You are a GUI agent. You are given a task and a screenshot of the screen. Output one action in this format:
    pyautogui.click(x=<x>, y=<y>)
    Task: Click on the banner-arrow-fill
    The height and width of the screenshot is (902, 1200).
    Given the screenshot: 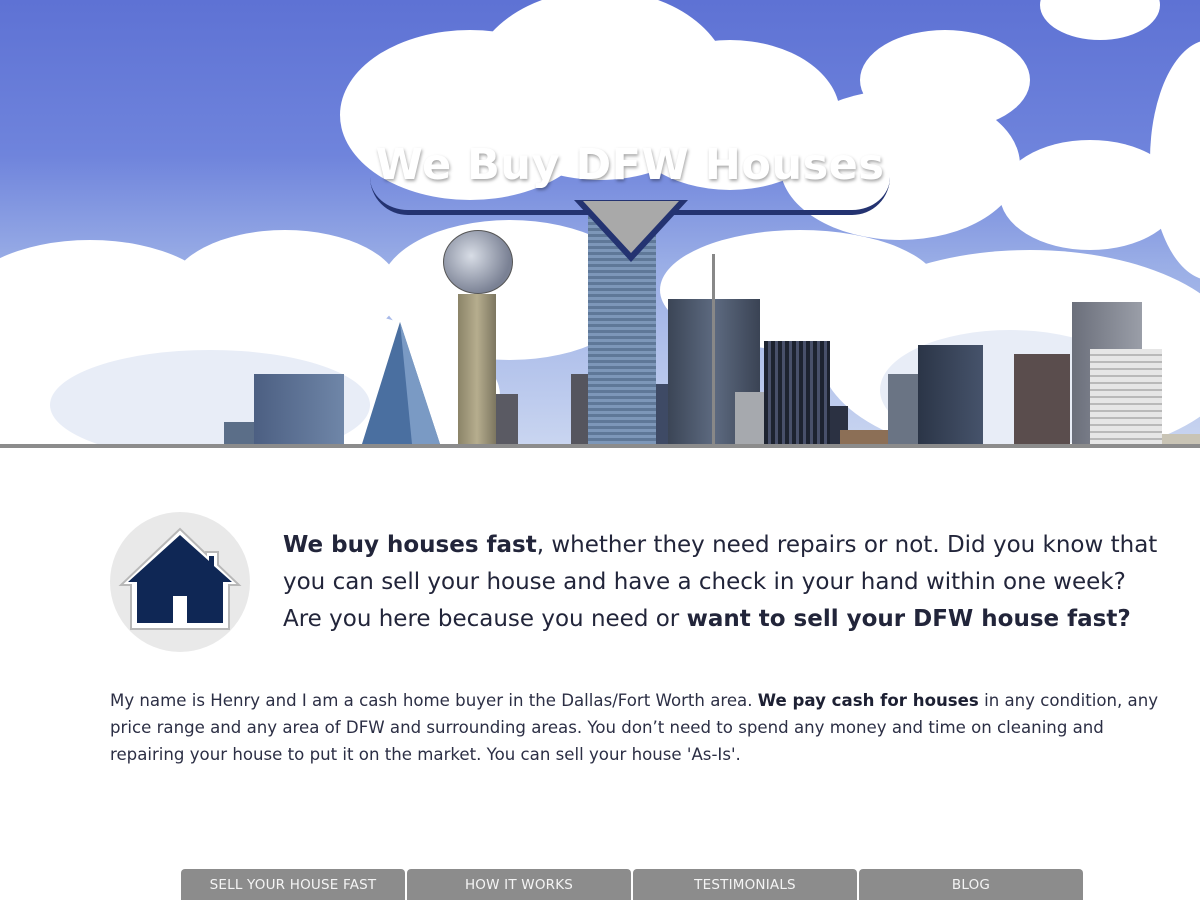 What is the action you would take?
    pyautogui.click(x=631, y=227)
    